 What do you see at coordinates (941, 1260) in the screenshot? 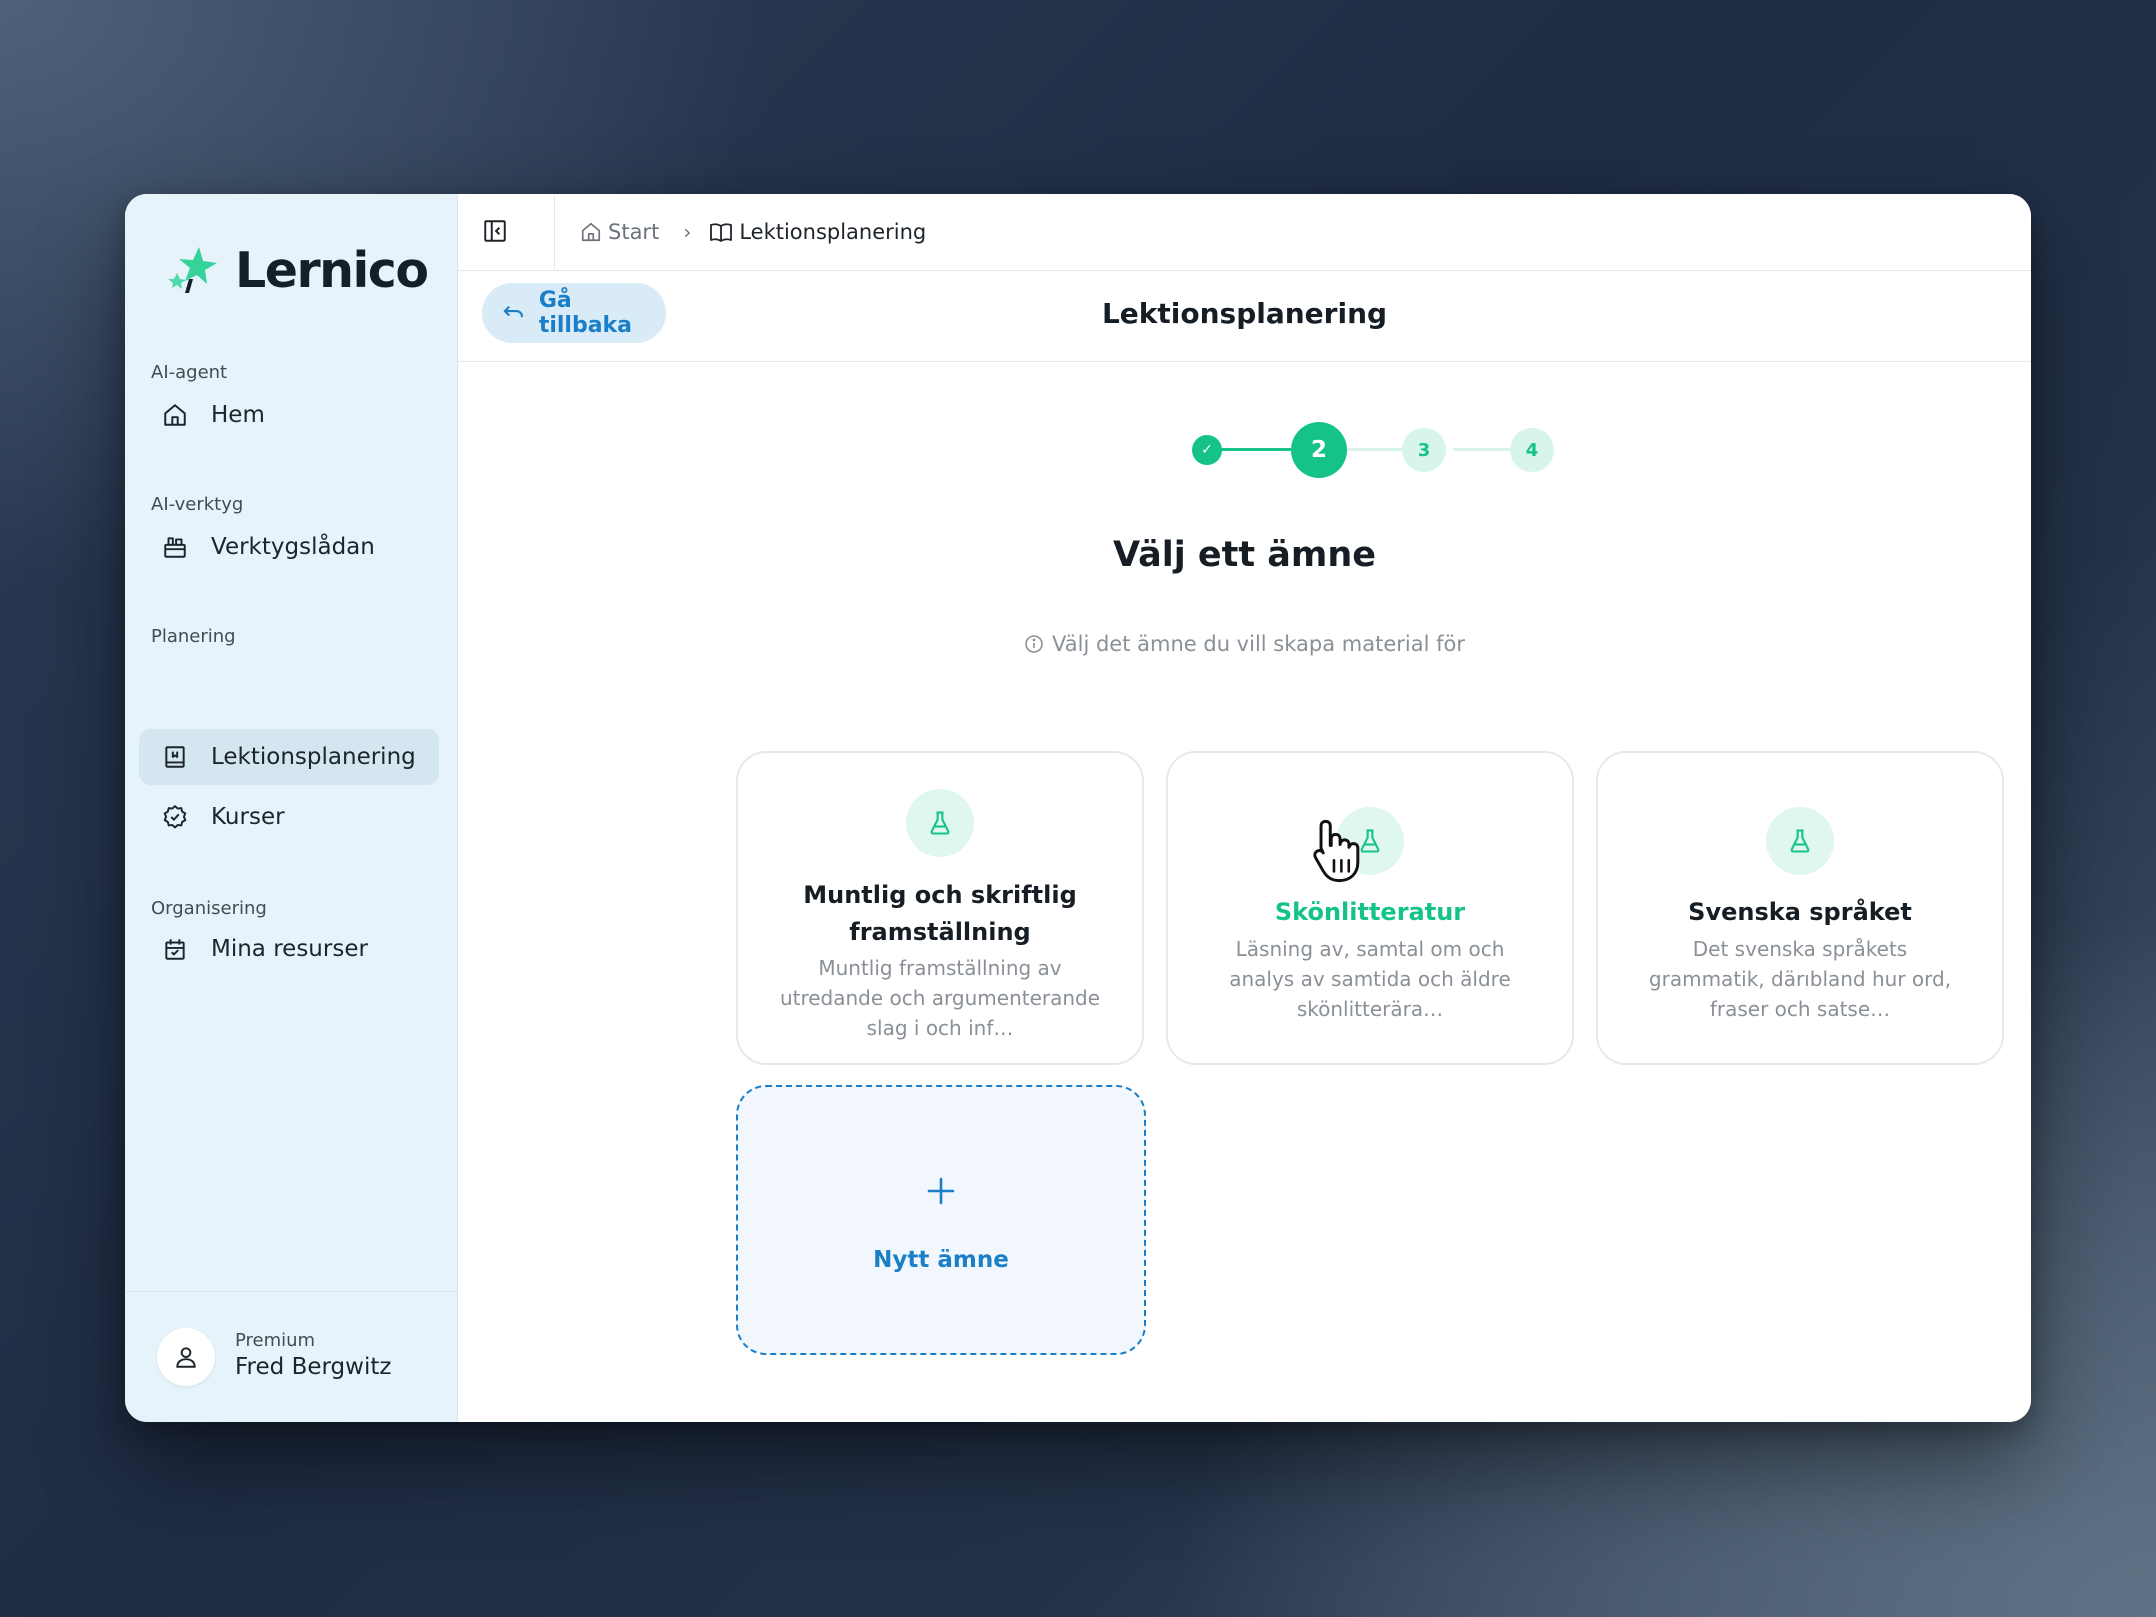
I see `new-subject-label: Nytt ämne` at bounding box center [941, 1260].